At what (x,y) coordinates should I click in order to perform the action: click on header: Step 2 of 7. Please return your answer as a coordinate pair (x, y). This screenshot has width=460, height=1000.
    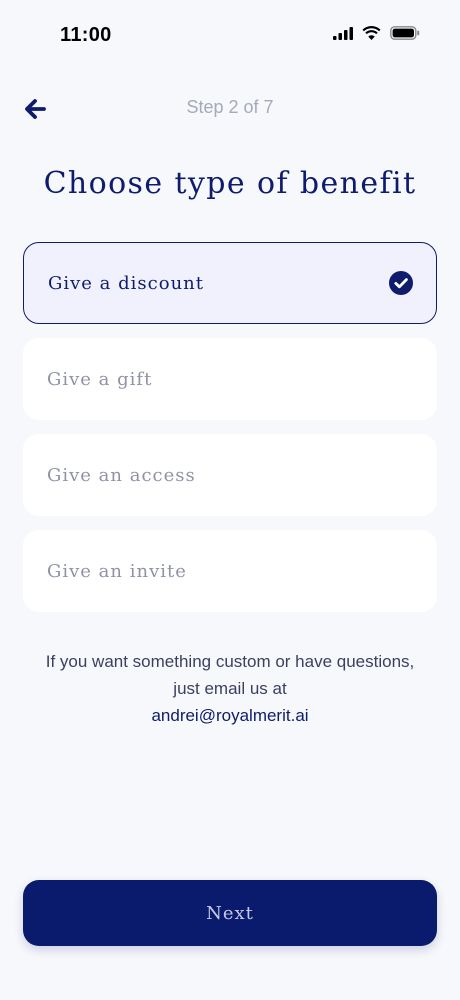
    Looking at the image, I should click on (230, 108).